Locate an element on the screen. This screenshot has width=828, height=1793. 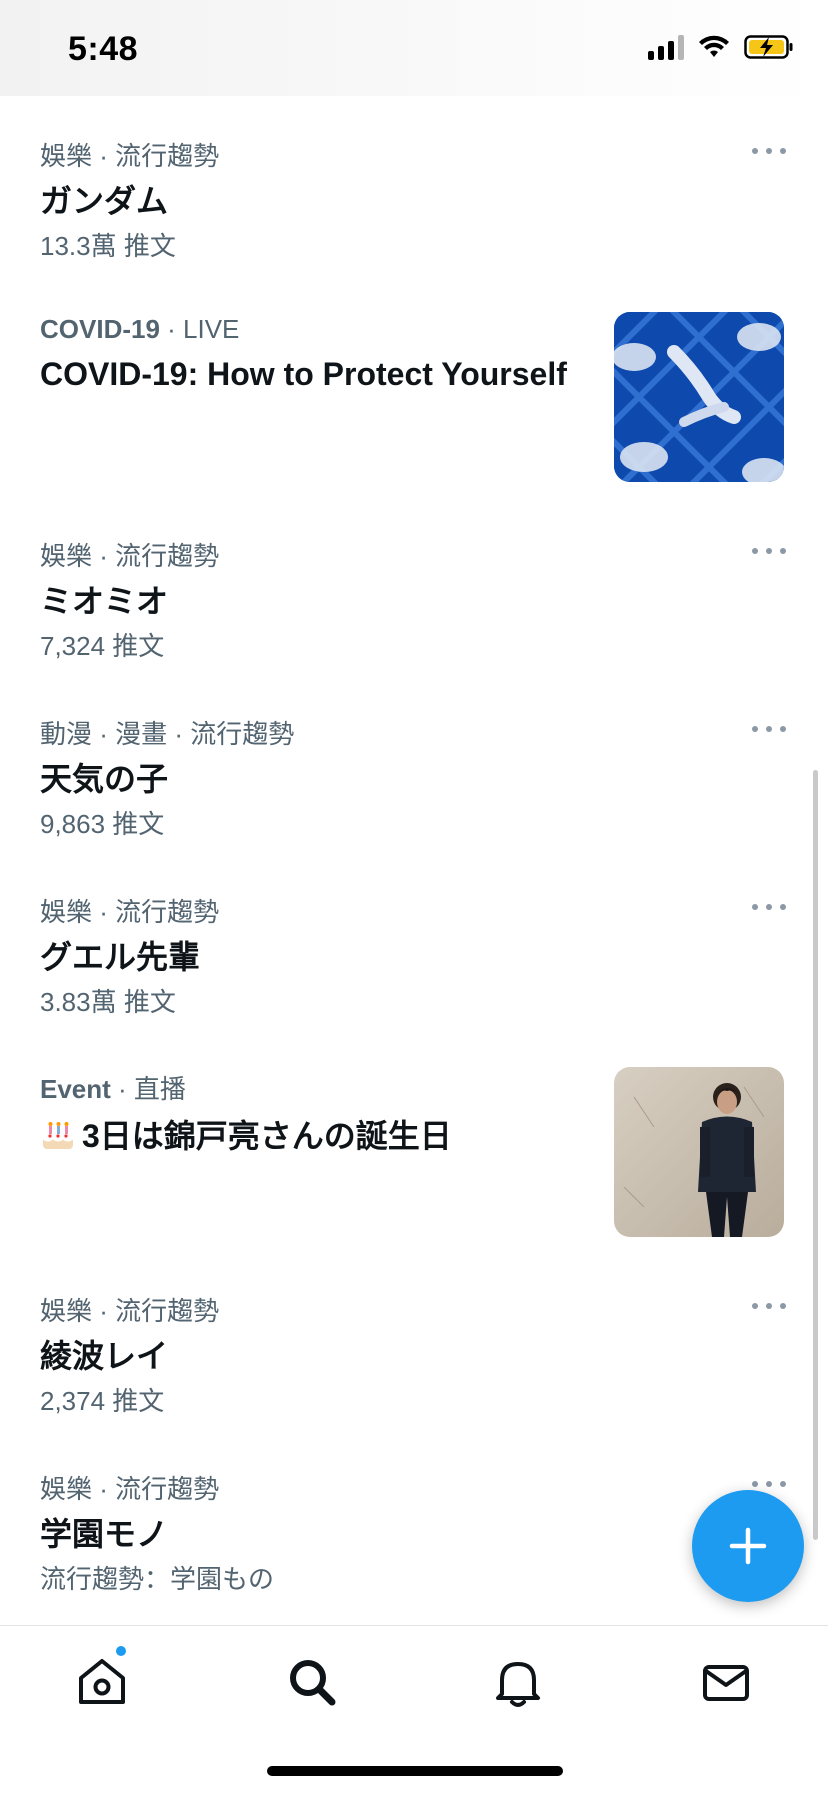
home-indicator is located at coordinates (415, 1771).